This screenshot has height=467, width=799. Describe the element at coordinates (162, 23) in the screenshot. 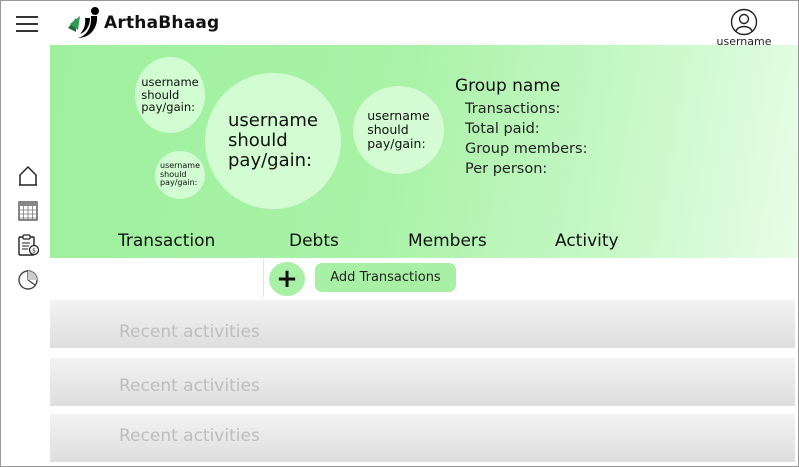

I see `app-name: ArthaBhaag` at that location.